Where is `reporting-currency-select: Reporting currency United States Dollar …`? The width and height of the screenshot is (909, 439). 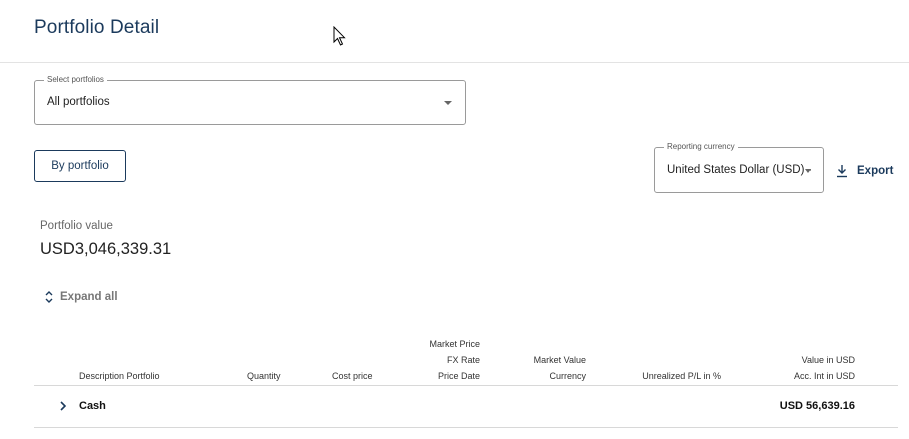 reporting-currency-select: Reporting currency United States Dollar … is located at coordinates (739, 167).